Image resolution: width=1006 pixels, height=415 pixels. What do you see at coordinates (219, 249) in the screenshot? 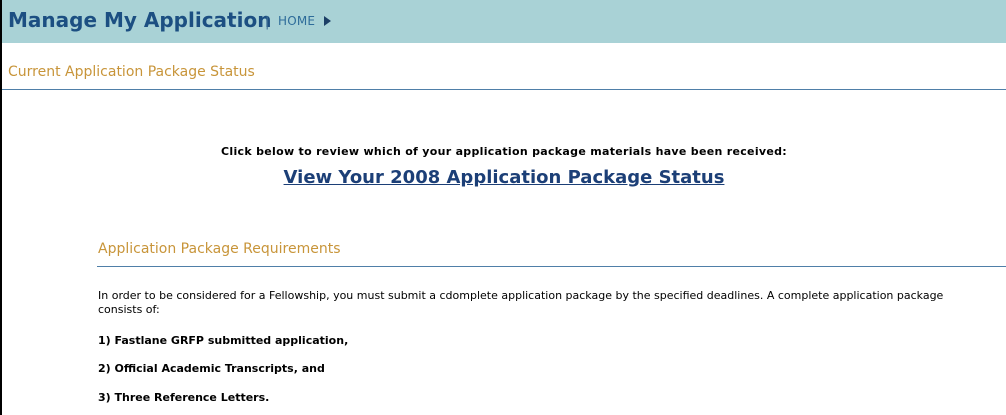
I see `requirements-section-title: Application Package Requirements` at bounding box center [219, 249].